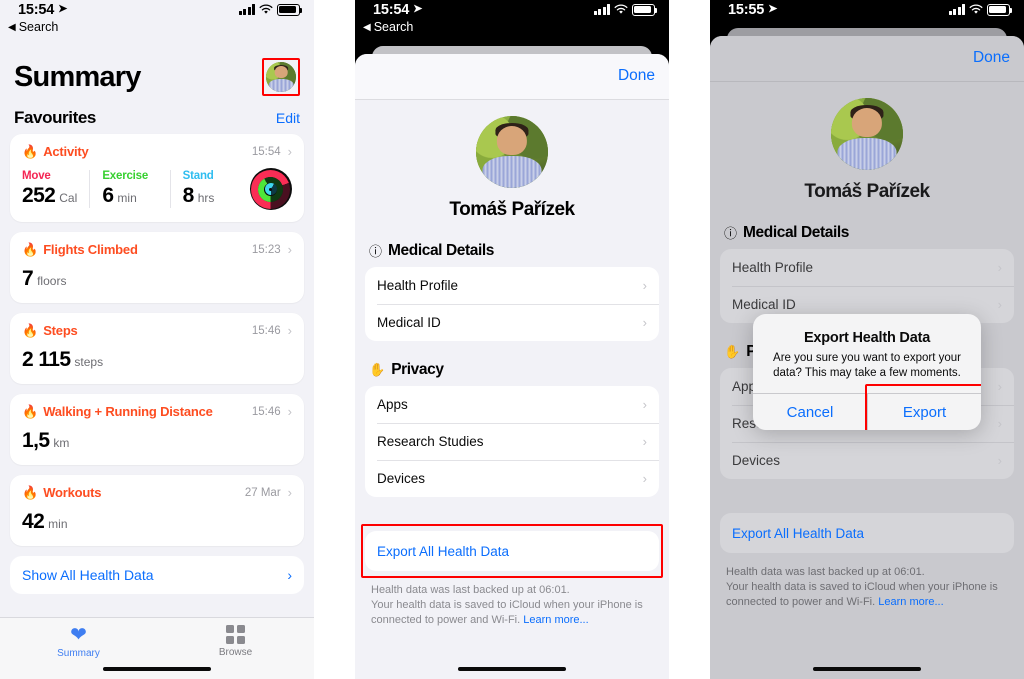 The height and width of the screenshot is (679, 1024). Describe the element at coordinates (88, 575) in the screenshot. I see `show-all-health-data-label: Show All Health Data` at that location.